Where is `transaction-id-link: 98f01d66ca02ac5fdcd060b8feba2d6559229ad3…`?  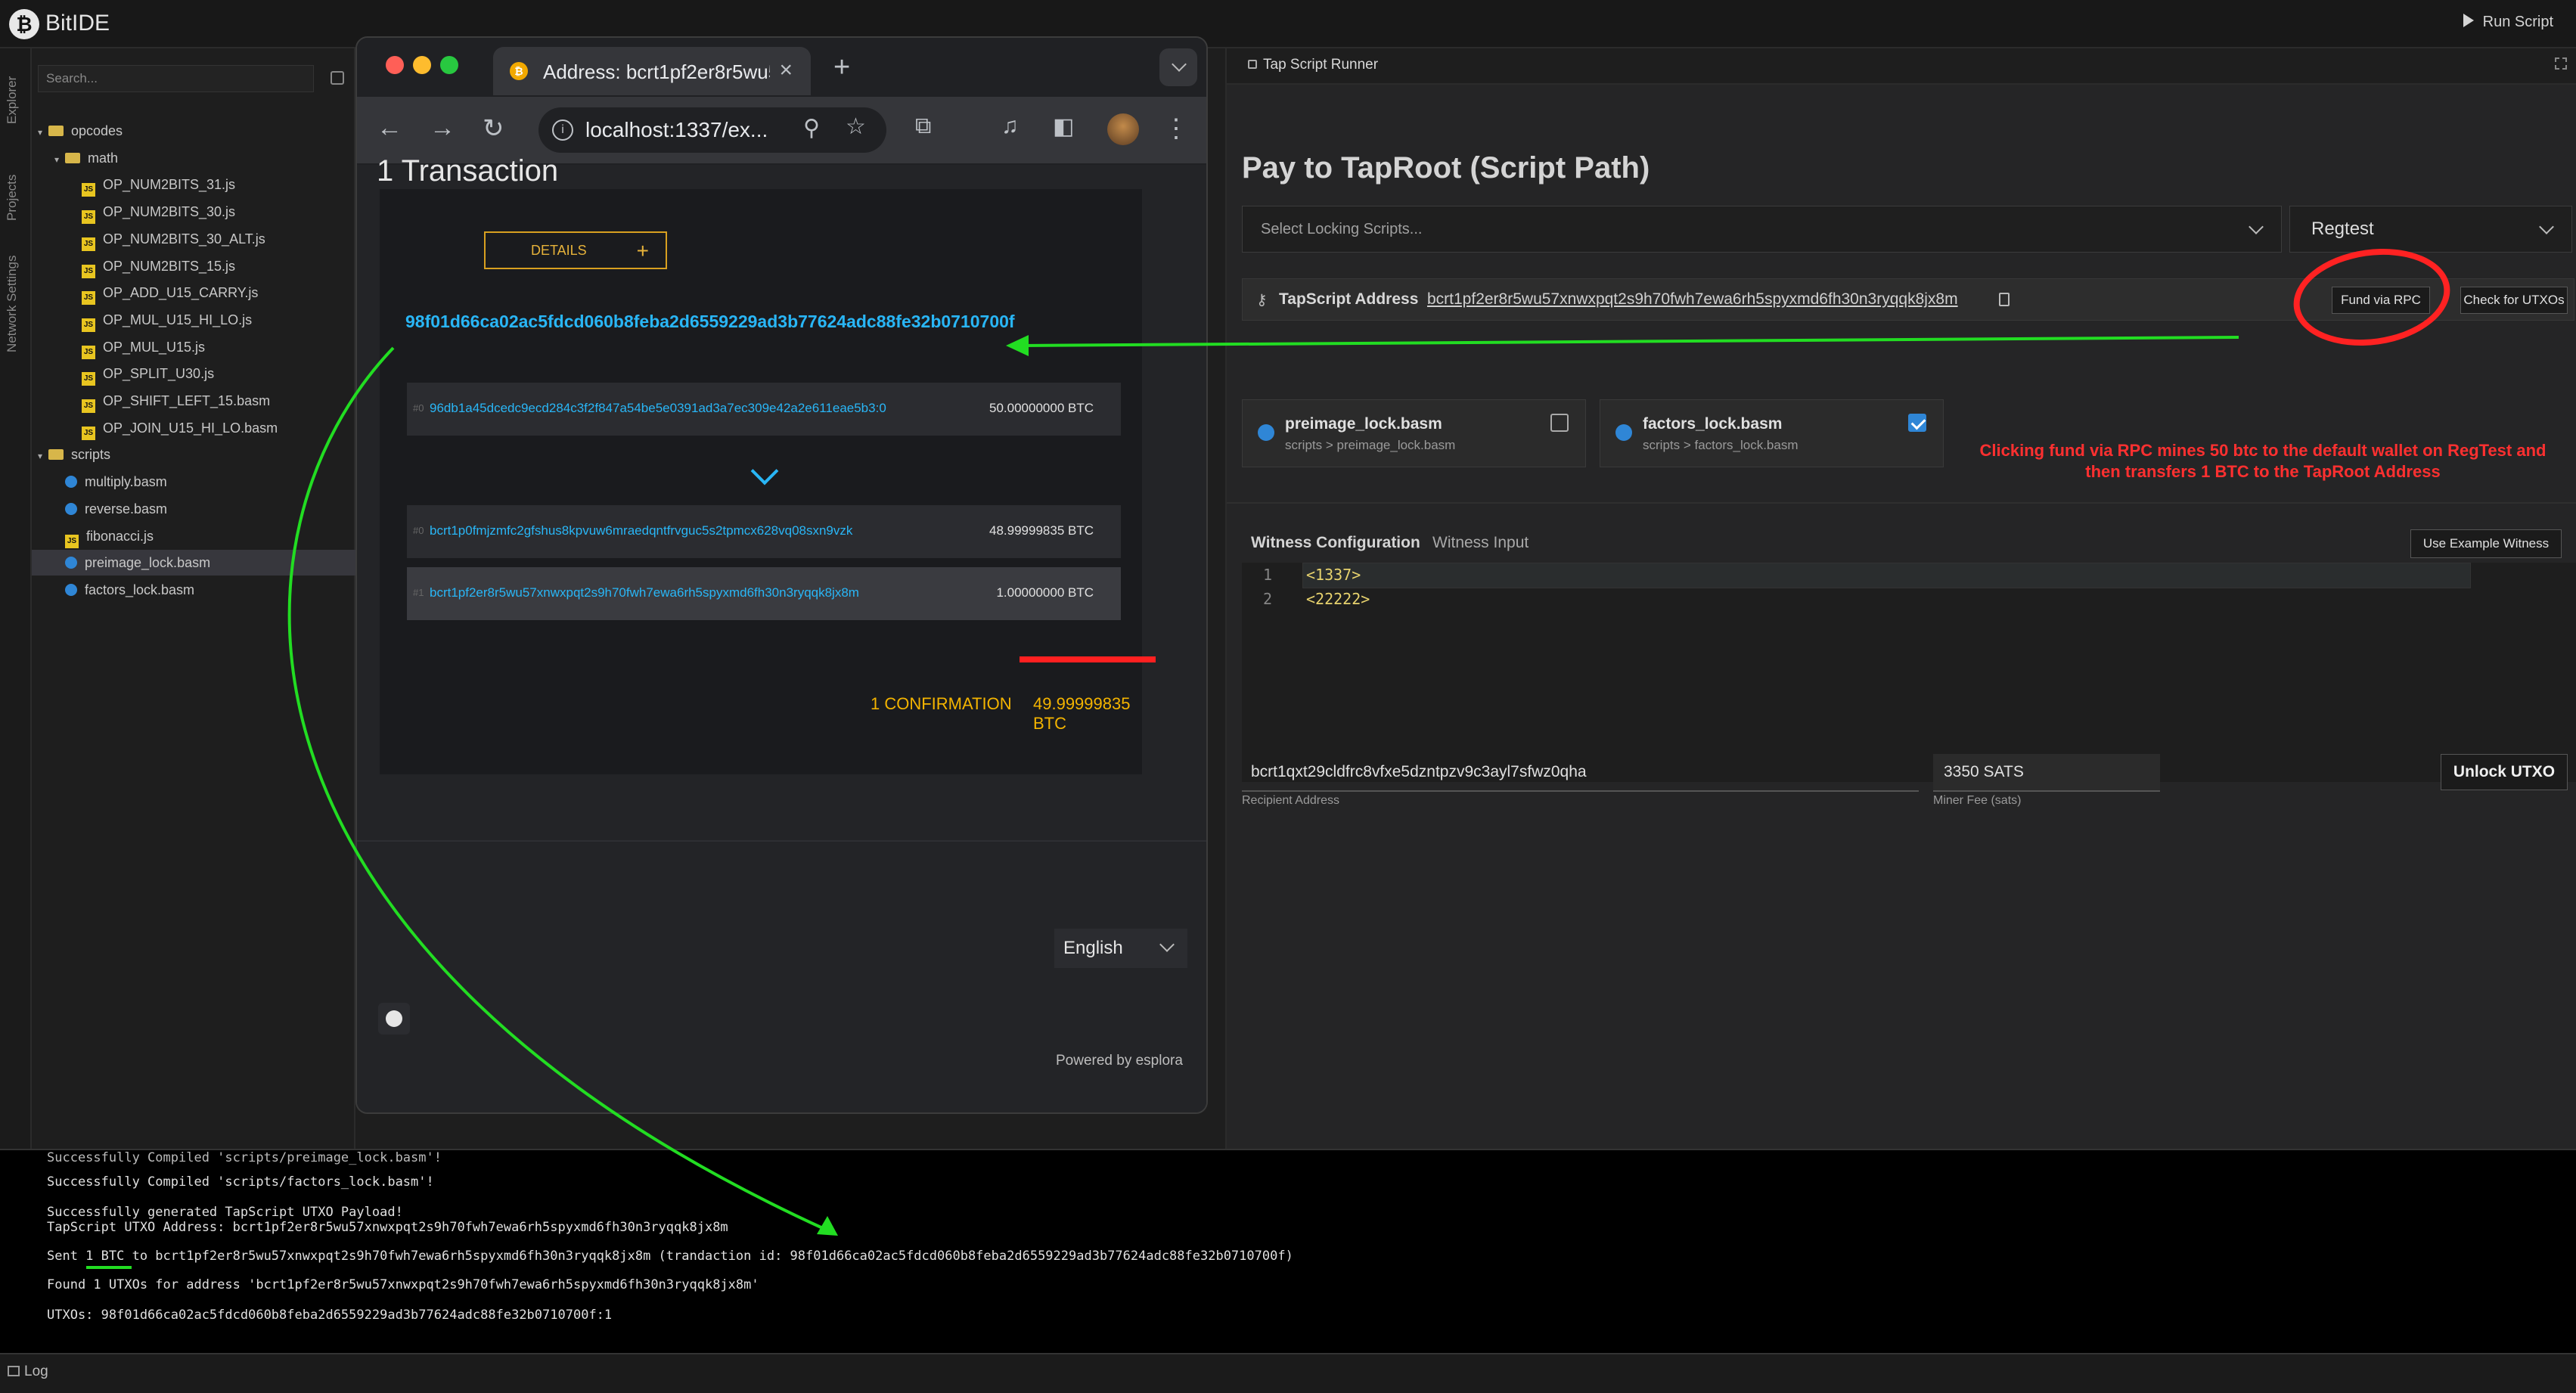 transaction-id-link: 98f01d66ca02ac5fdcd060b8feba2d6559229ad3… is located at coordinates (710, 322).